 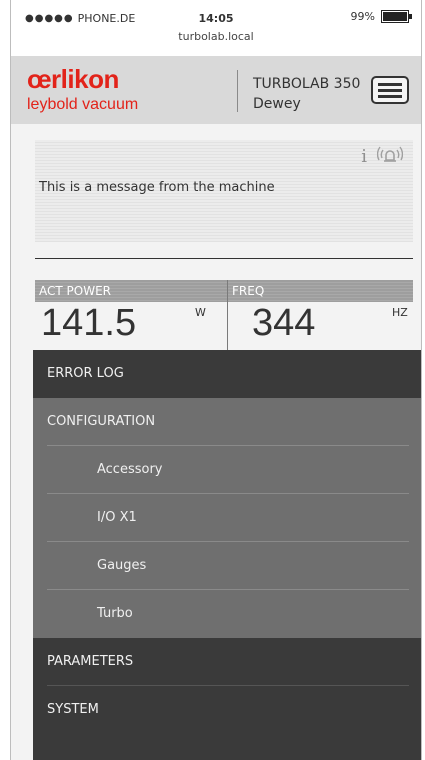 What do you see at coordinates (400, 312) in the screenshot?
I see `metric-unit: HZ` at bounding box center [400, 312].